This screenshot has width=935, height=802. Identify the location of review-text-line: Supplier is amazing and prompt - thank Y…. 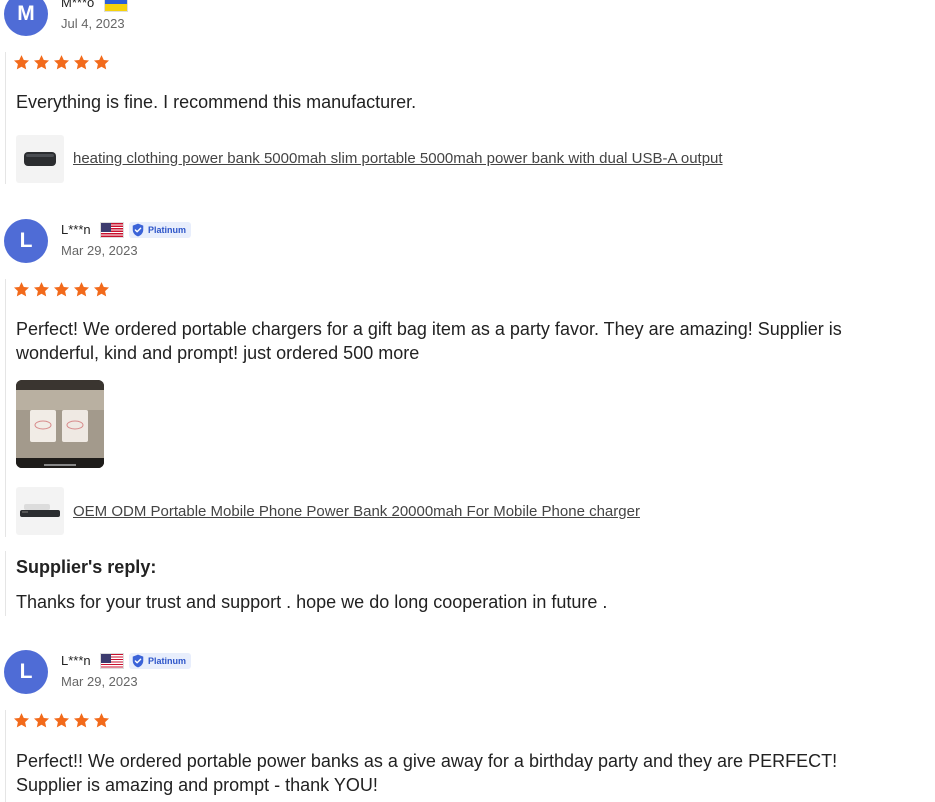
(197, 785).